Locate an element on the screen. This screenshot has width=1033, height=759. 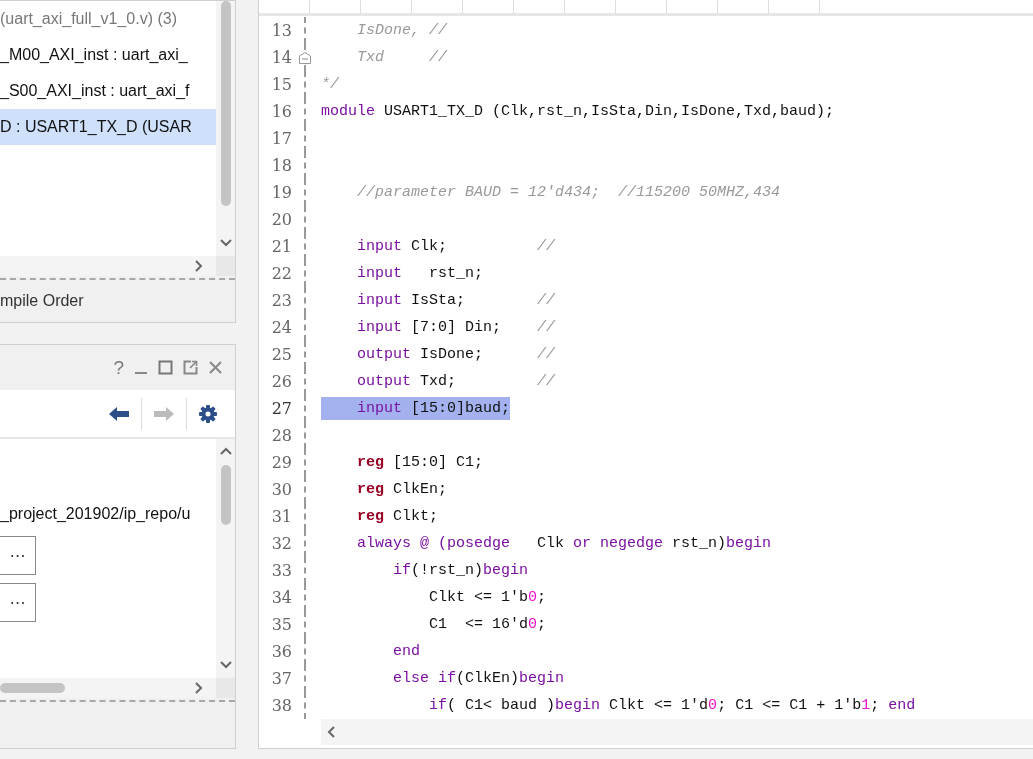
line-number: 31 is located at coordinates (281, 517).